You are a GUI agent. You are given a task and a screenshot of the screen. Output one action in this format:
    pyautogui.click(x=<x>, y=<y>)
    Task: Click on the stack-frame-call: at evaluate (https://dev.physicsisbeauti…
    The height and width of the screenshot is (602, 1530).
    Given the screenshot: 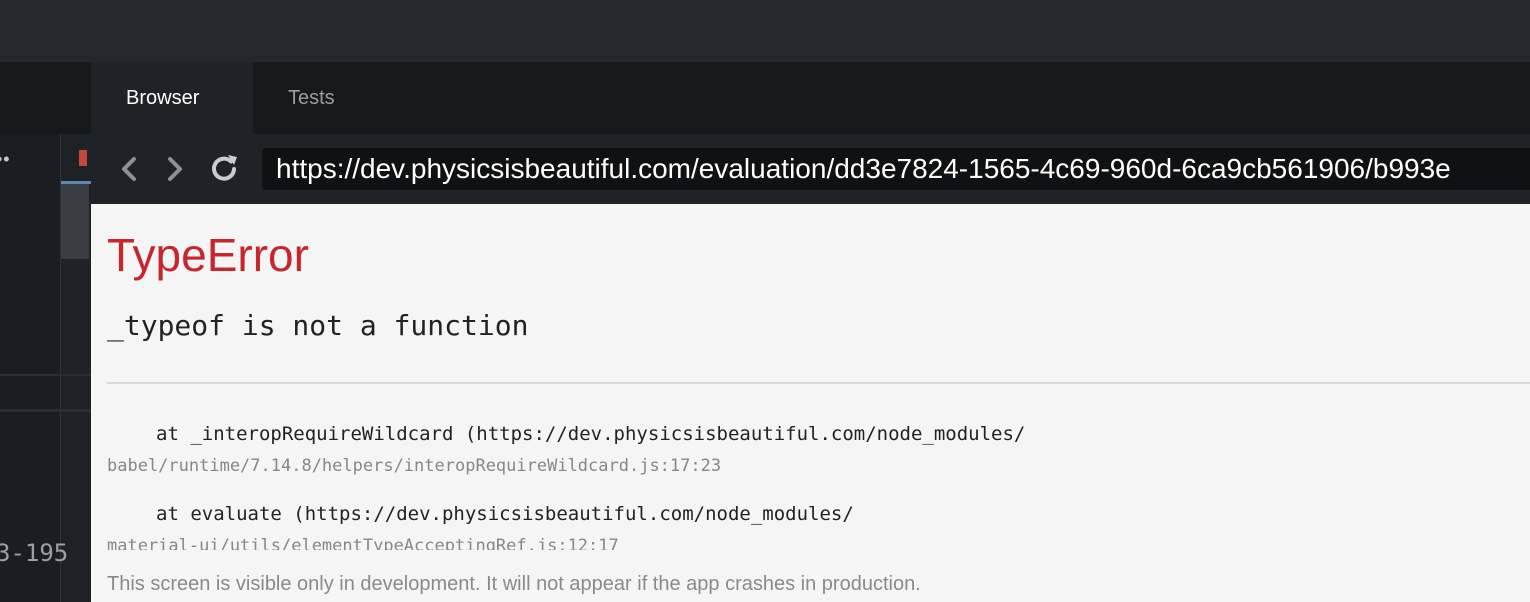 What is the action you would take?
    pyautogui.click(x=505, y=514)
    